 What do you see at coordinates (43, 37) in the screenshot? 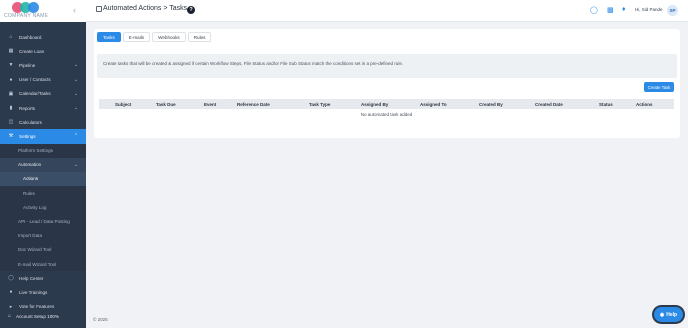
I see `sidebar-item-dashboard: ⌂ Dashboard` at bounding box center [43, 37].